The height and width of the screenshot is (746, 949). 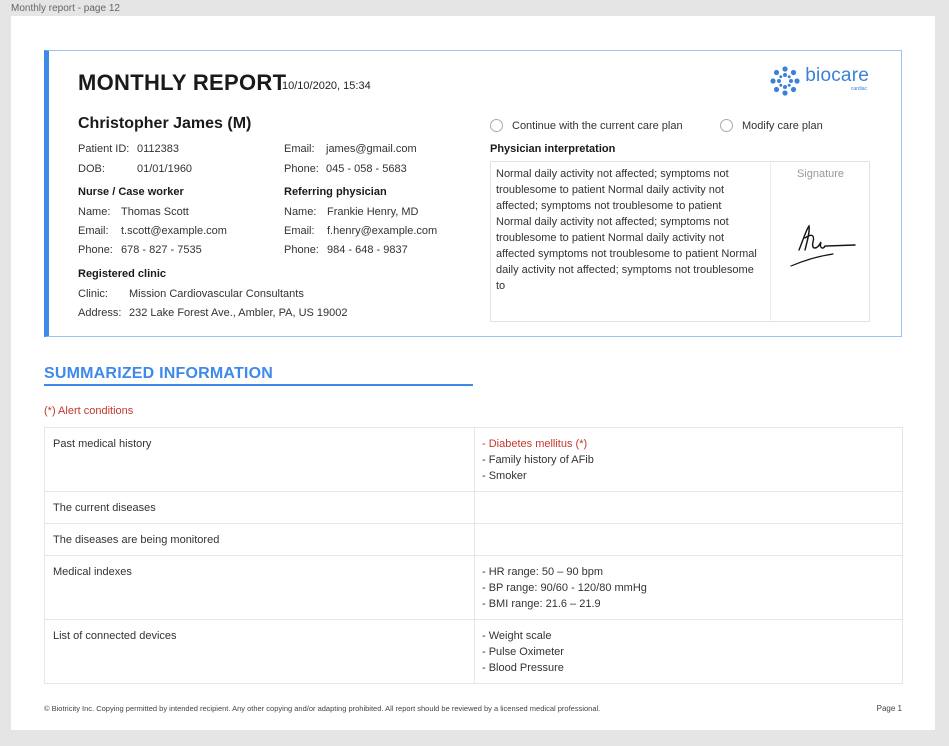 I want to click on clinic-name-label: Clinic:, so click(x=93, y=294).